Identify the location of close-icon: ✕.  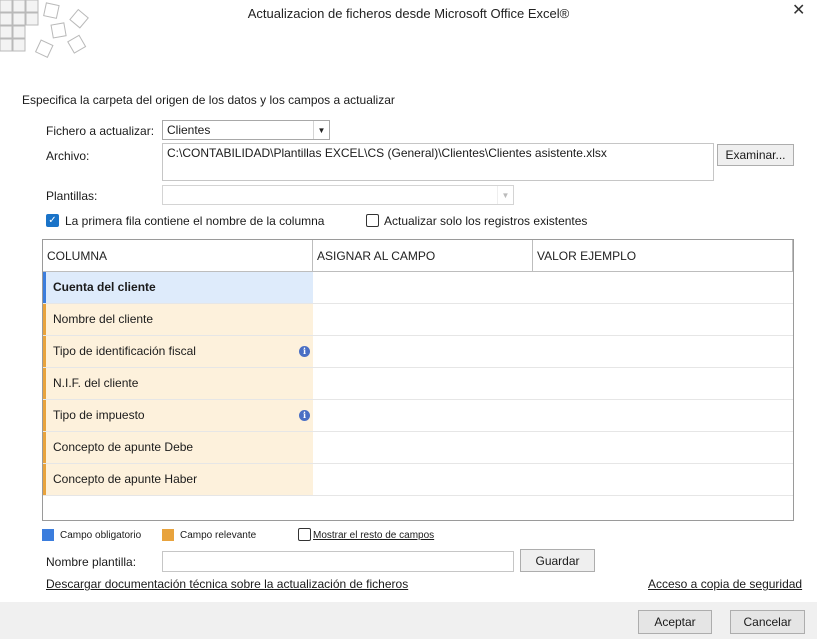
(798, 10).